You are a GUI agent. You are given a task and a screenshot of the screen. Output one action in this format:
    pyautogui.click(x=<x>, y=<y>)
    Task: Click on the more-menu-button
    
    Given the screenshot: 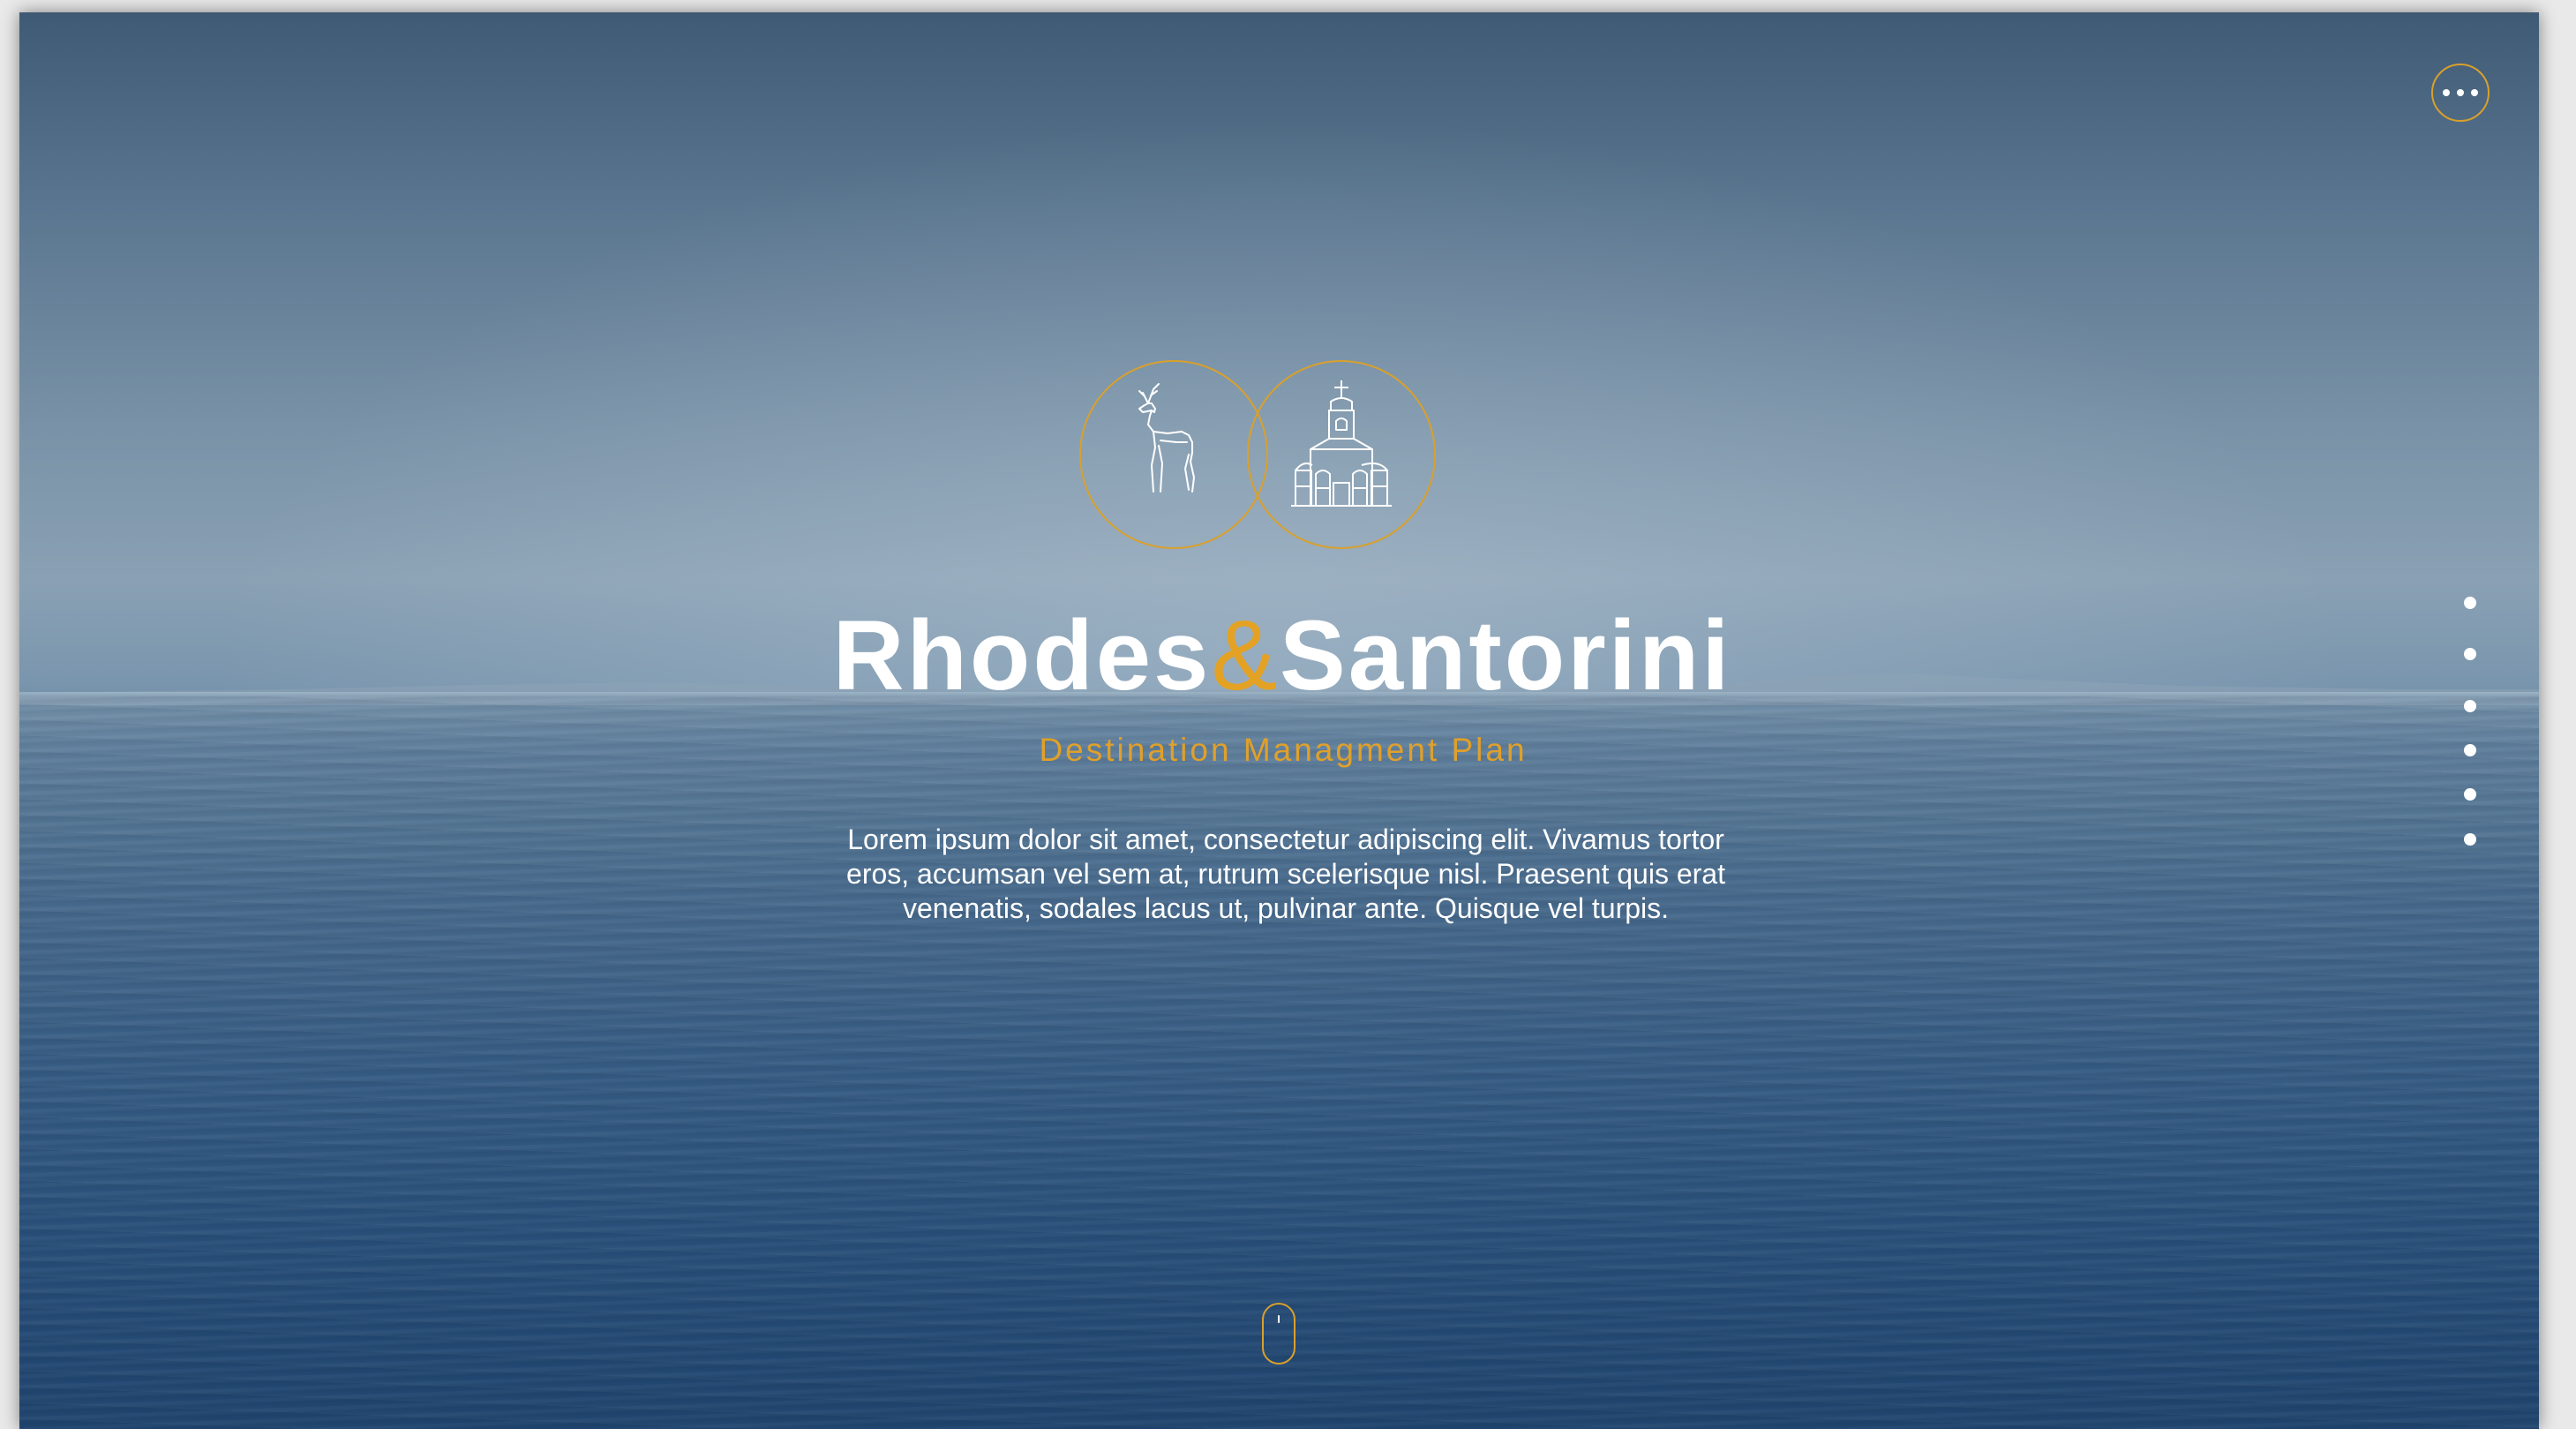 What is the action you would take?
    pyautogui.click(x=2460, y=93)
    